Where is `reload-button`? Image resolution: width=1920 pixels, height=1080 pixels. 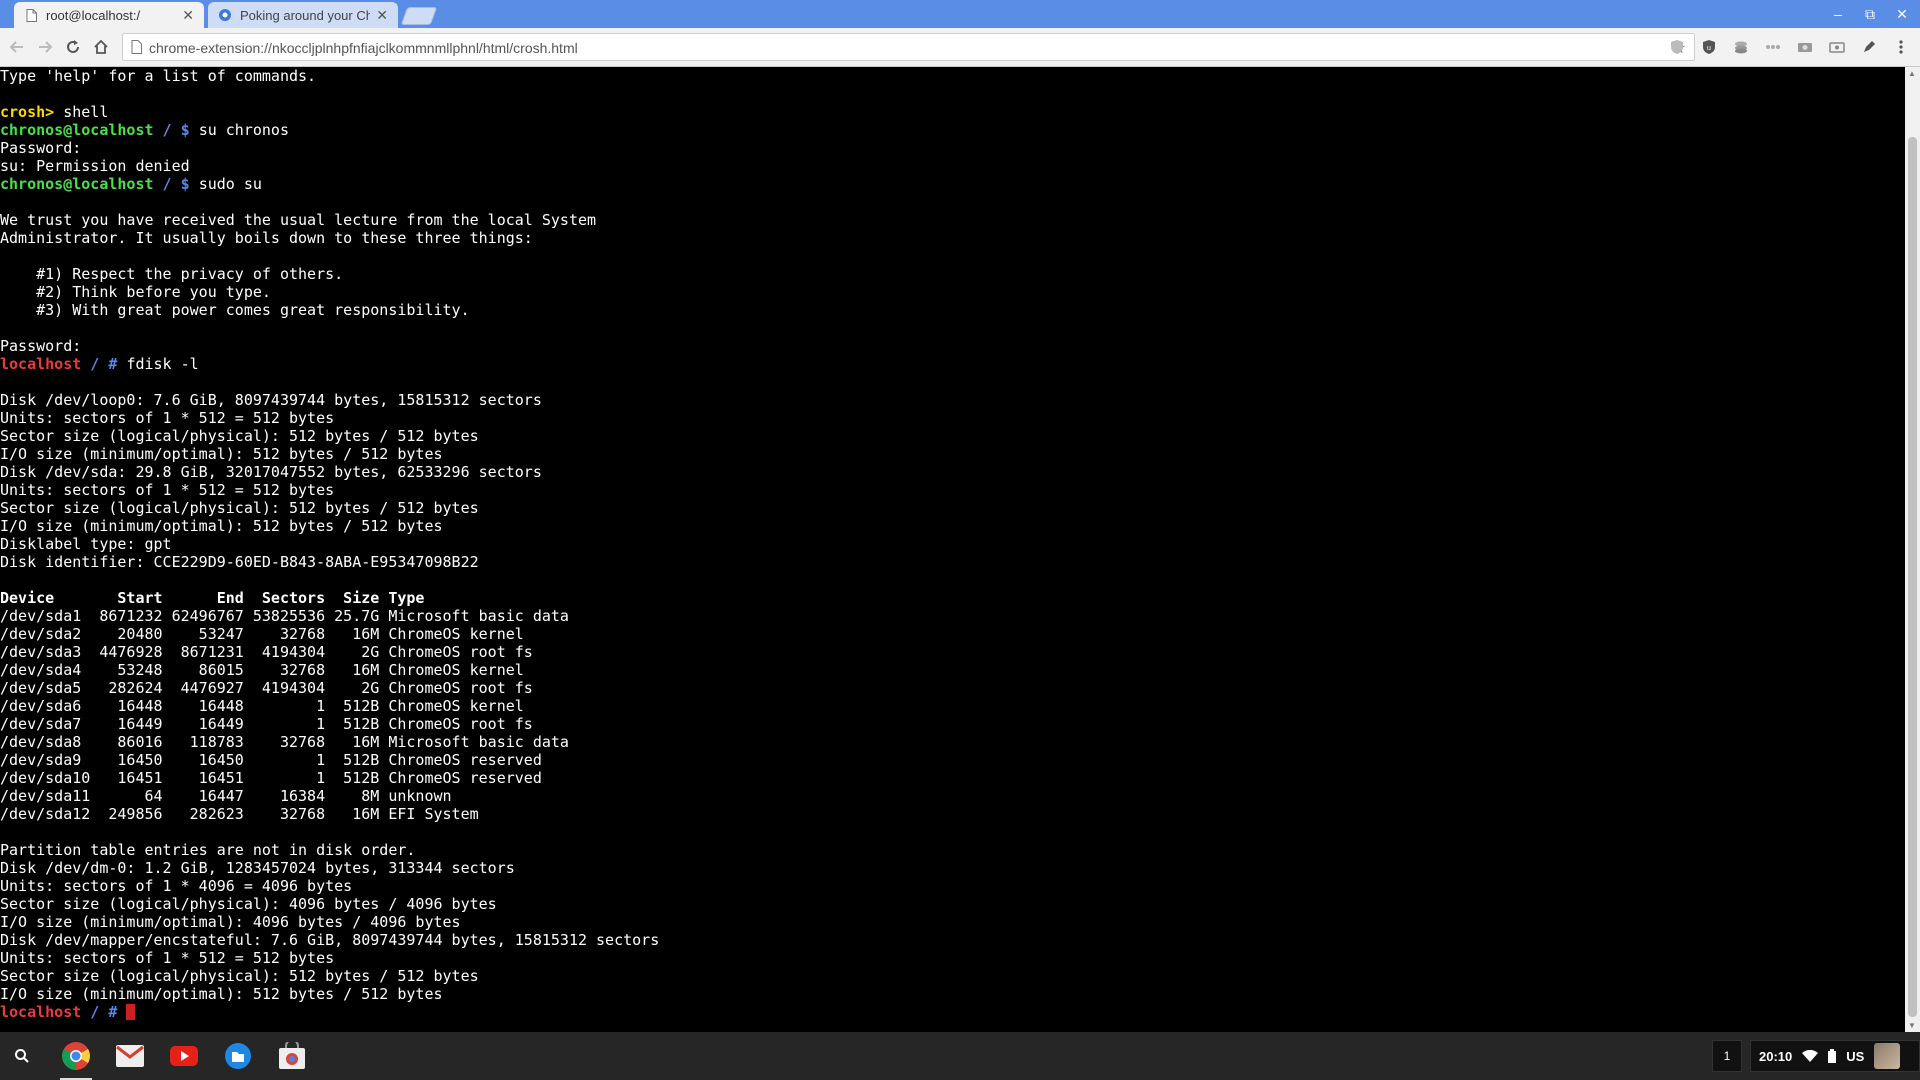
reload-button is located at coordinates (73, 47).